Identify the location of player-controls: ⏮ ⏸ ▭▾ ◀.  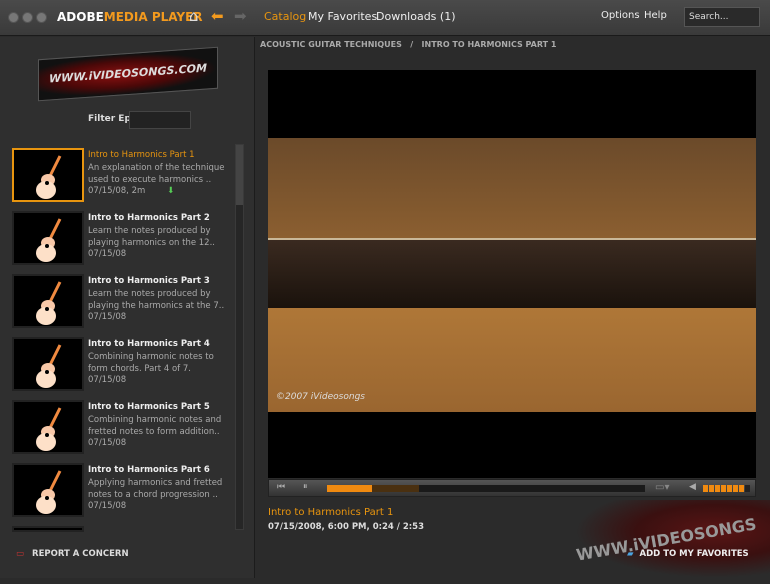
(512, 488).